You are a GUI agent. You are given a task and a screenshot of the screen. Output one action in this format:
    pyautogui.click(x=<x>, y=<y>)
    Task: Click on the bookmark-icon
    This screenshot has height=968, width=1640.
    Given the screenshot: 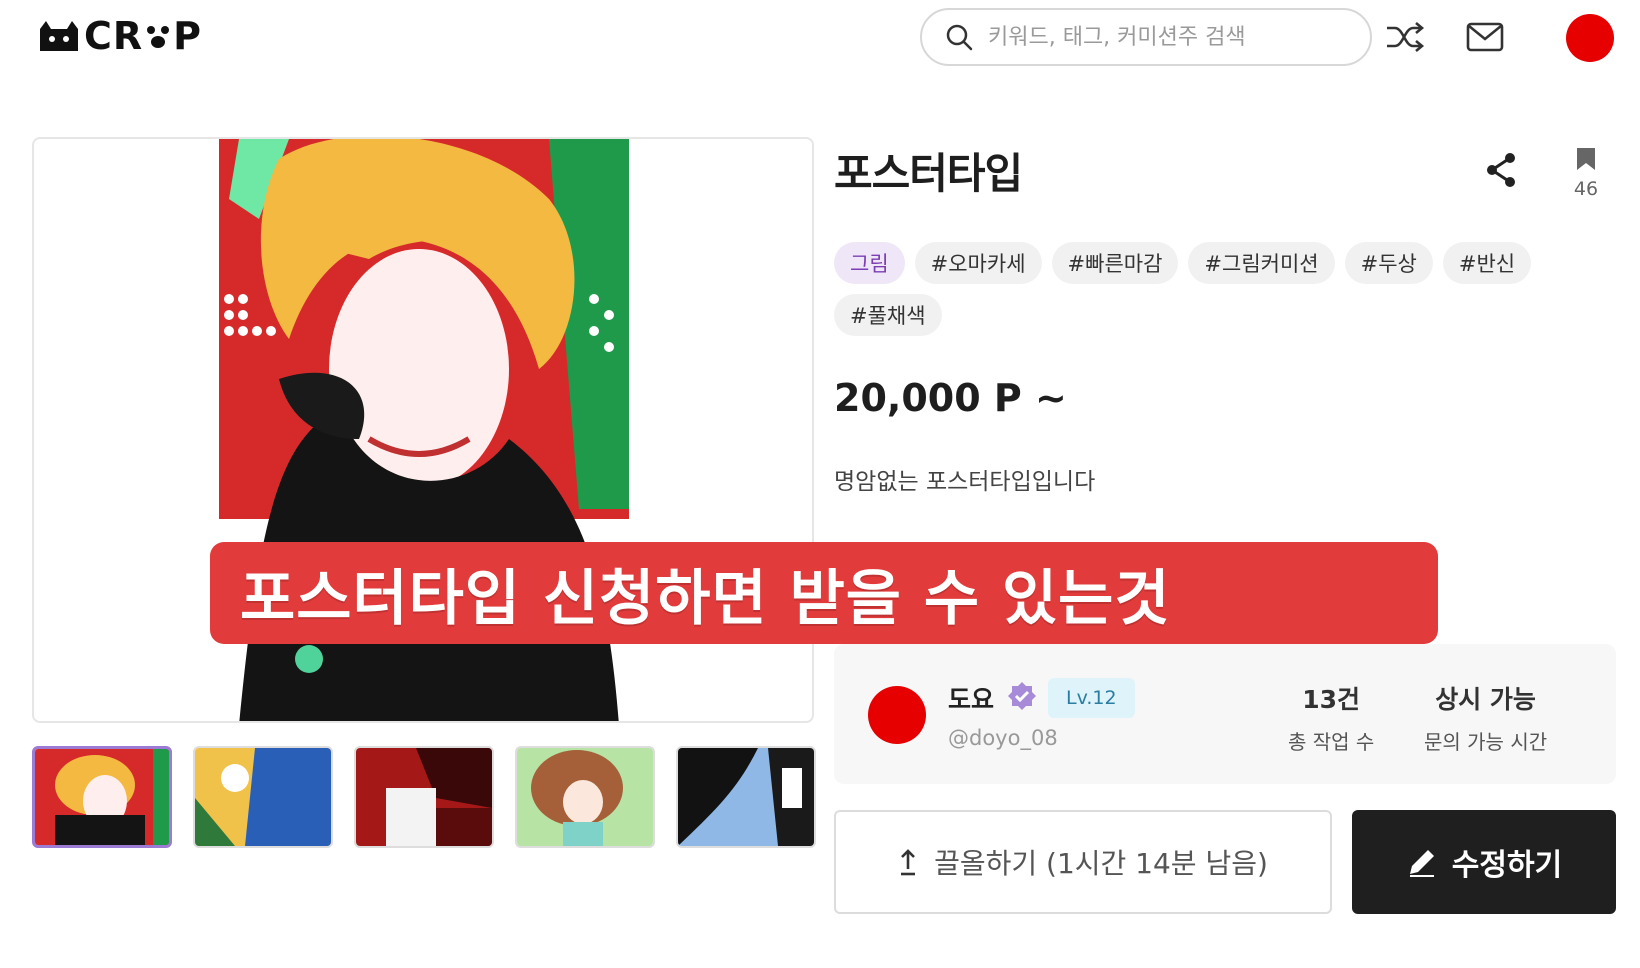 What is the action you would take?
    pyautogui.click(x=1586, y=159)
    